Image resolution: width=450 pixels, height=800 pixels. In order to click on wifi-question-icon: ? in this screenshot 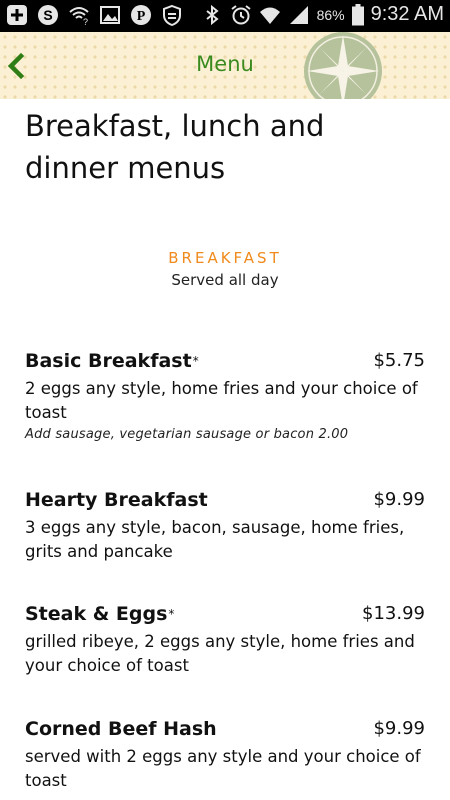, I will do `click(79, 16)`.